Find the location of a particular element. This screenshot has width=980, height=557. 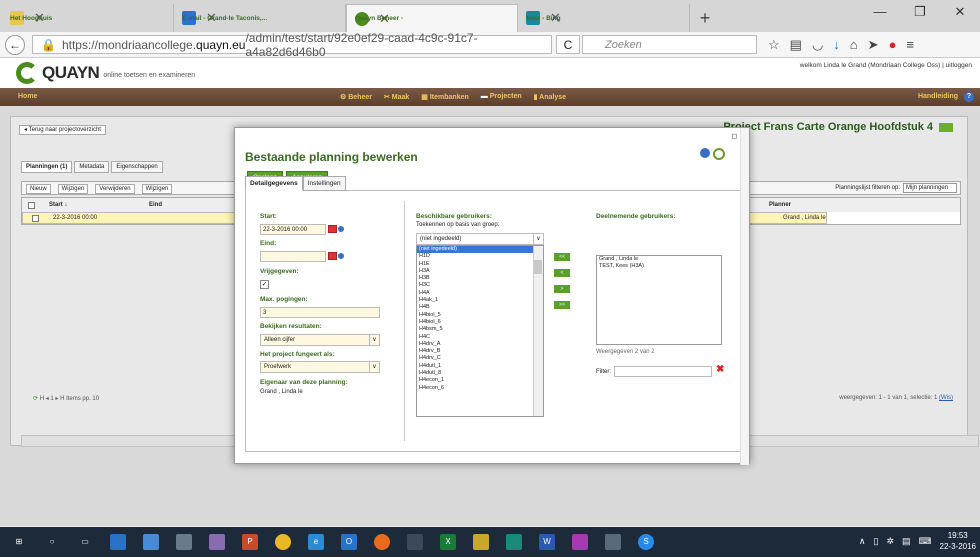

back-button: ← is located at coordinates (15, 44).